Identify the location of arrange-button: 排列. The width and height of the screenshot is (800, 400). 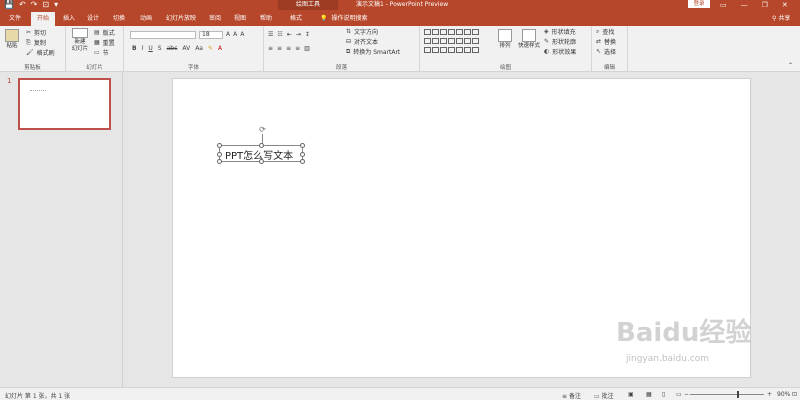
(505, 39).